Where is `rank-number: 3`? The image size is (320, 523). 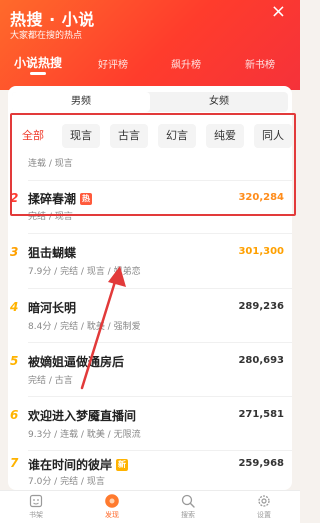
rank-number: 3 is located at coordinates (14, 252).